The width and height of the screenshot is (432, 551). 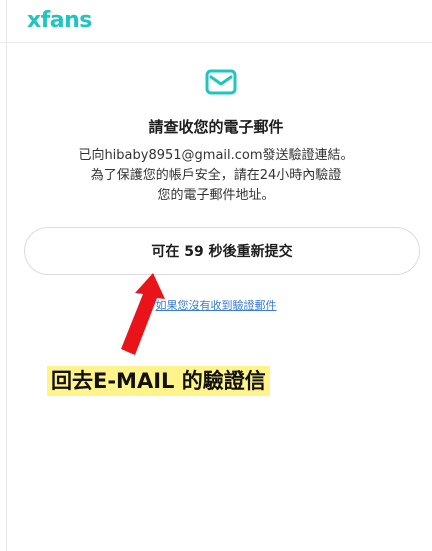 What do you see at coordinates (222, 251) in the screenshot?
I see `resend-button: 可在 59 秒後重新提交` at bounding box center [222, 251].